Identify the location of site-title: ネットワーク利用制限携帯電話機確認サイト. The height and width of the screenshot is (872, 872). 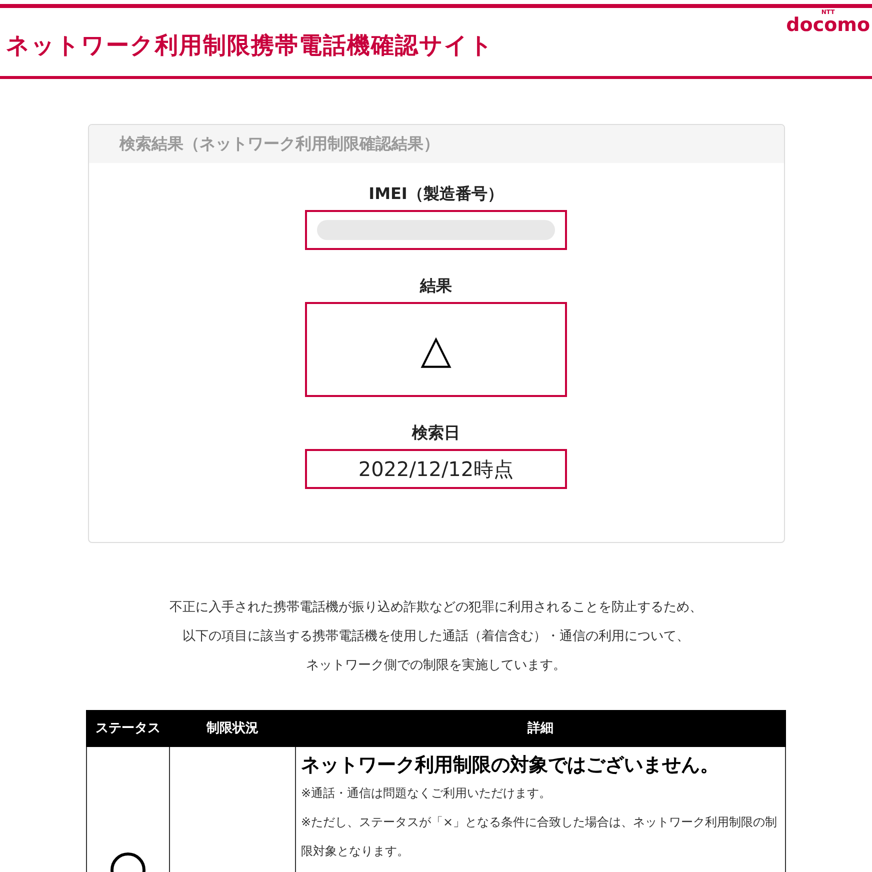
(250, 46).